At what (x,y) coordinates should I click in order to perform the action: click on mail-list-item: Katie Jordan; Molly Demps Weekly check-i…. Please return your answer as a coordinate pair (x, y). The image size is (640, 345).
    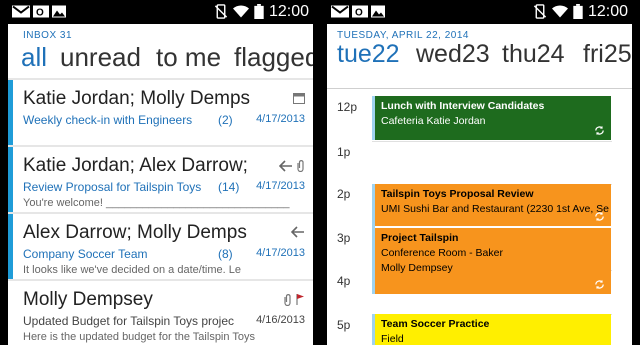
    Looking at the image, I should click on (160, 113).